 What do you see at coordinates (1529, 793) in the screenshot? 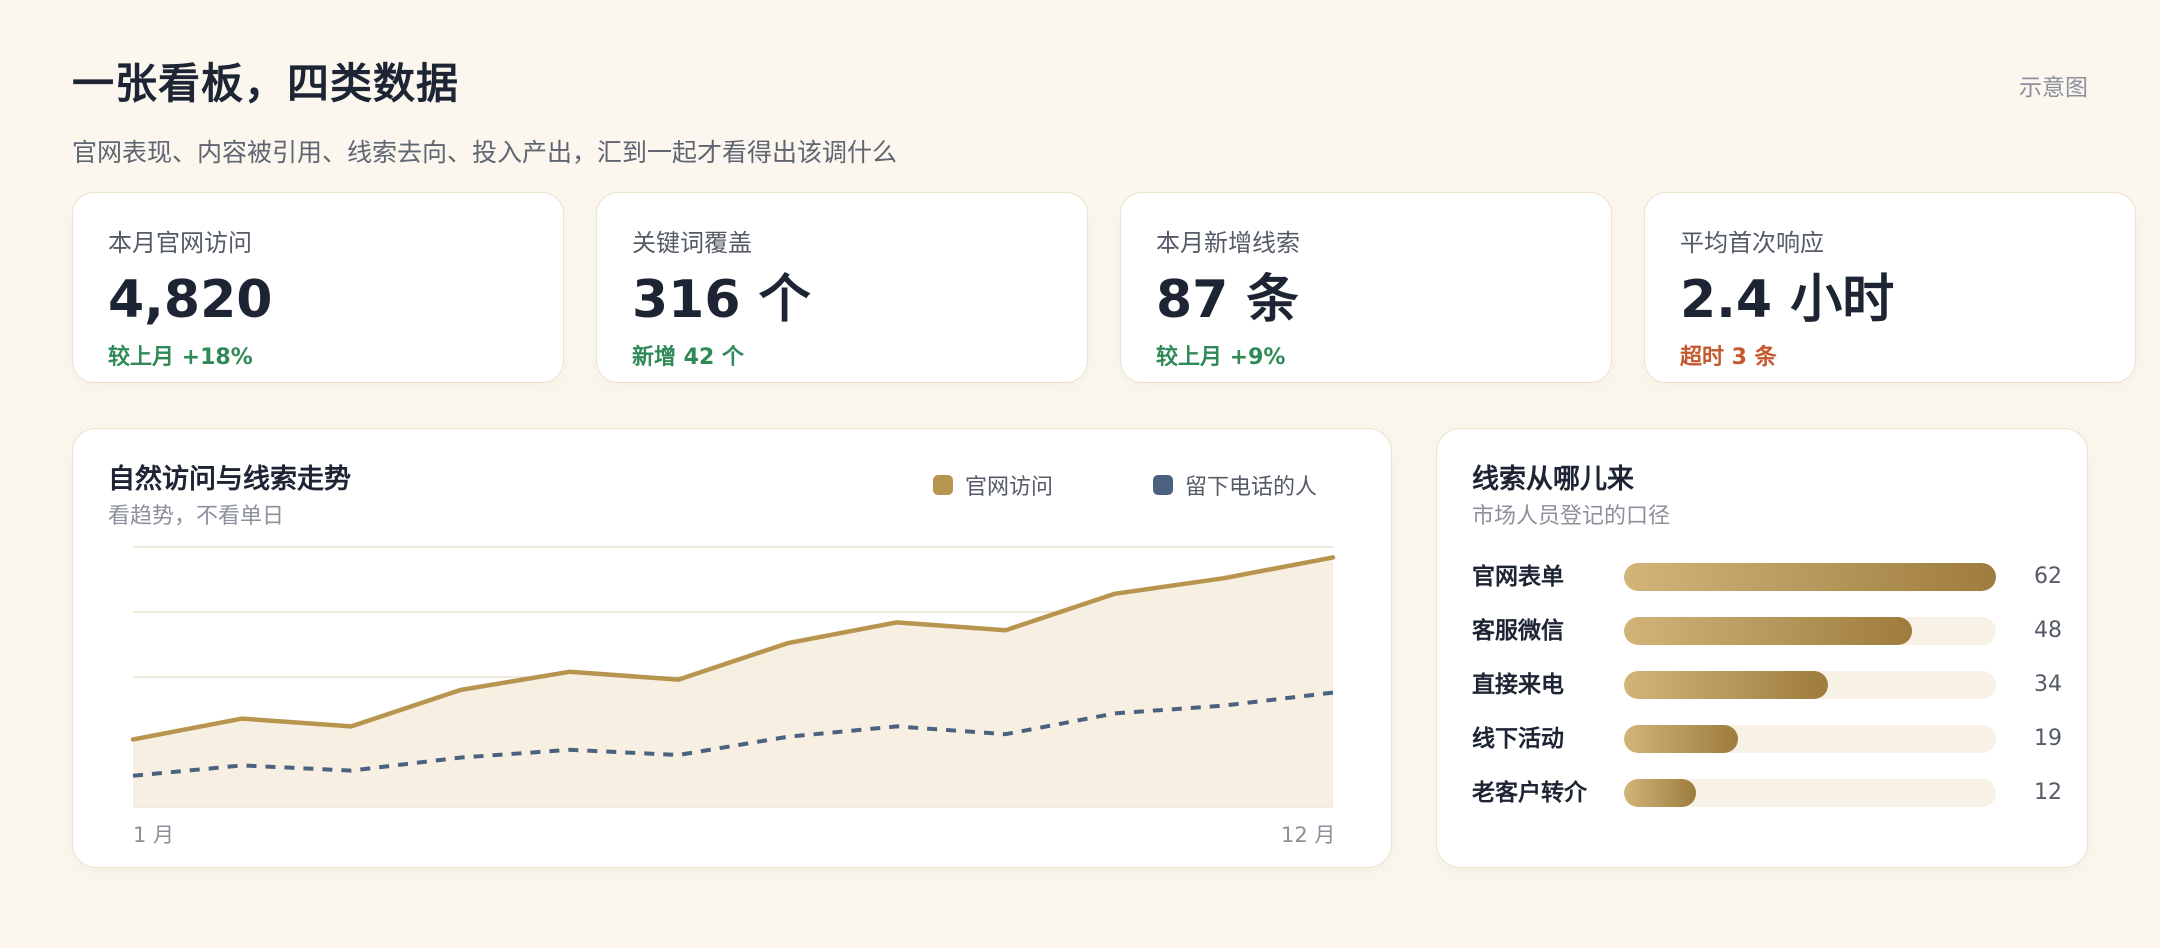
I see `source-label: 老客户转介` at bounding box center [1529, 793].